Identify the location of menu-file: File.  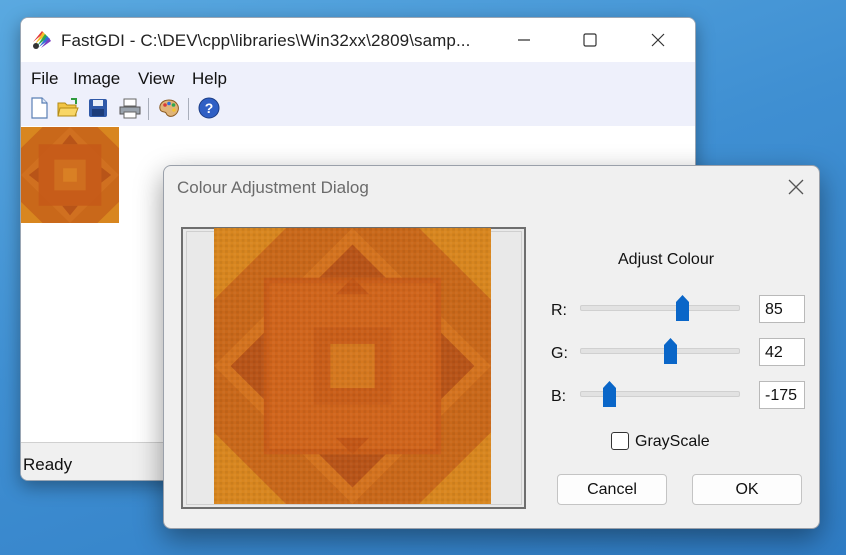
(44, 79).